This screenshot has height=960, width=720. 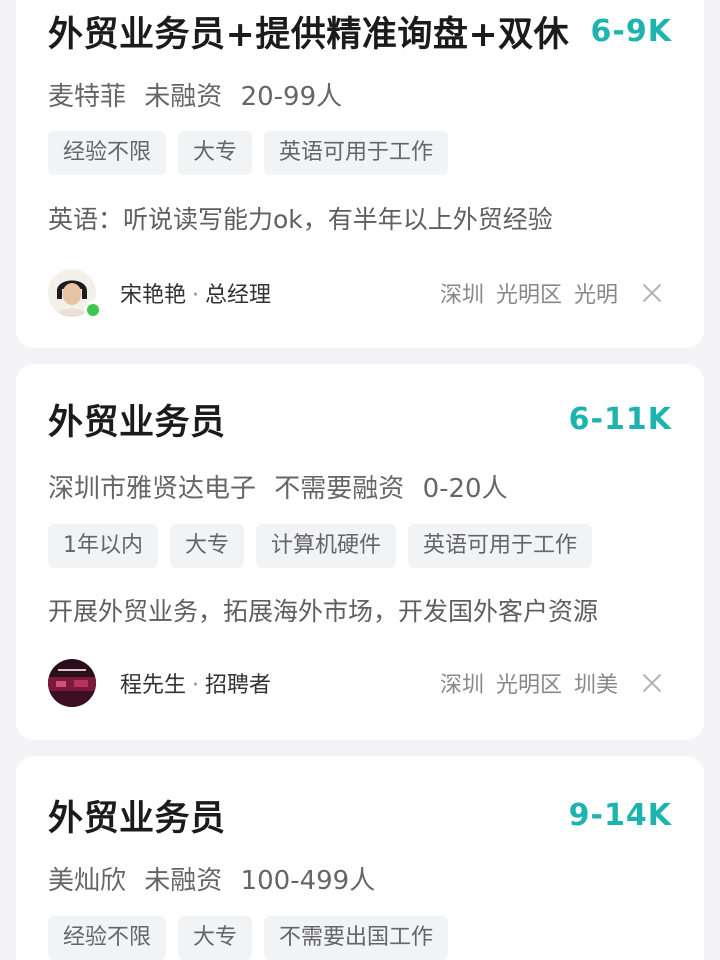 I want to click on recruiter-role: 总经理, so click(x=238, y=295).